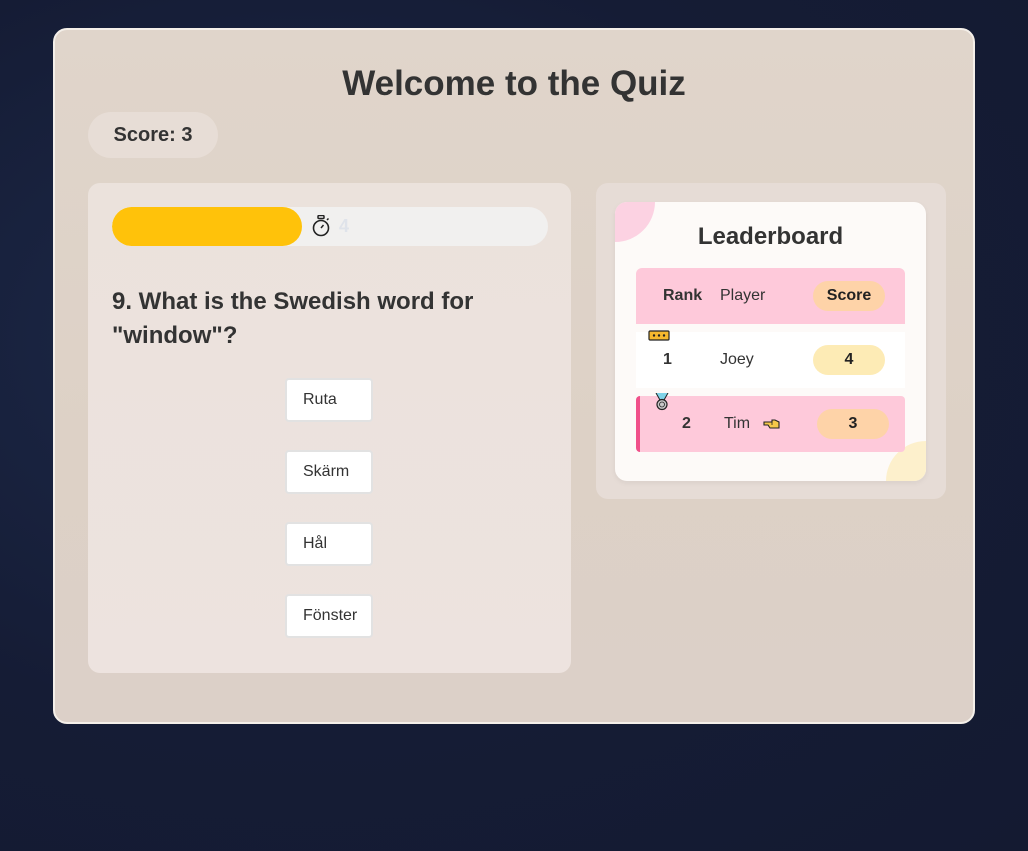 This screenshot has width=1028, height=851. Describe the element at coordinates (743, 295) in the screenshot. I see `player-header: Player` at that location.